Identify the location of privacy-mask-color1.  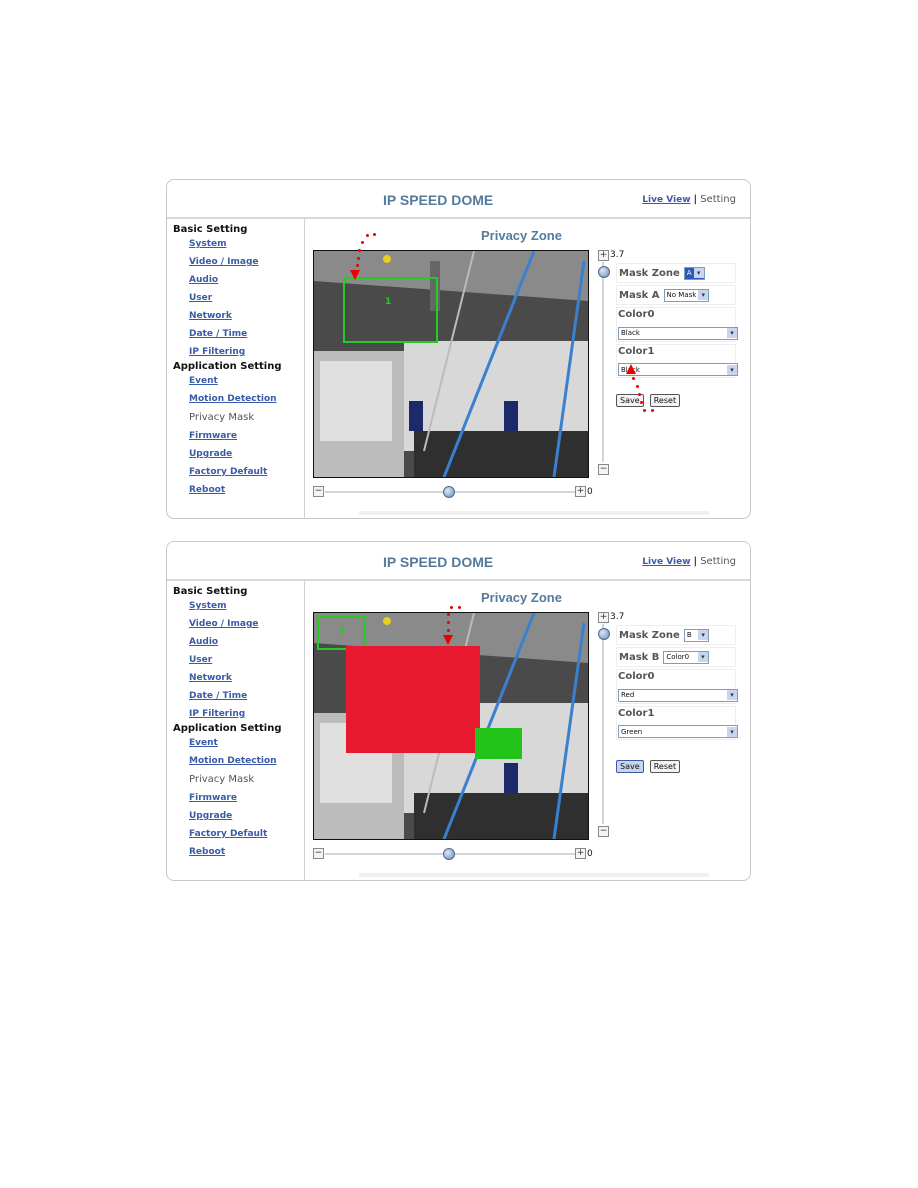
(498, 743).